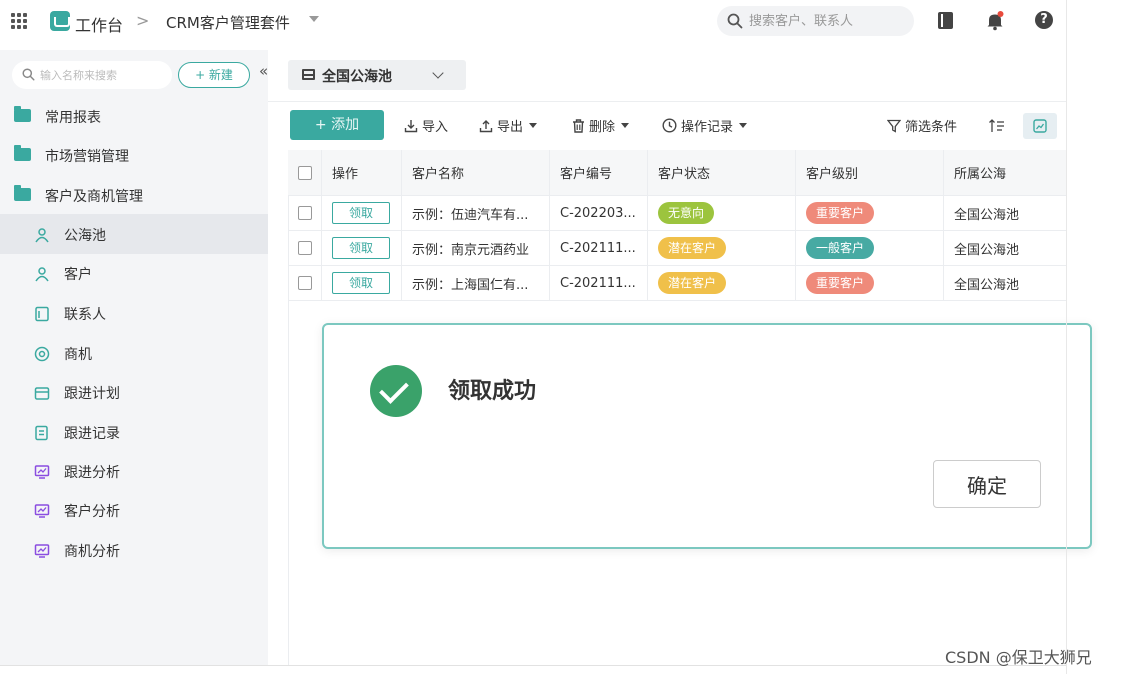 This screenshot has width=1132, height=674. Describe the element at coordinates (87, 157) in the screenshot. I see `sidebar-group-label: 市场营销管理` at that location.